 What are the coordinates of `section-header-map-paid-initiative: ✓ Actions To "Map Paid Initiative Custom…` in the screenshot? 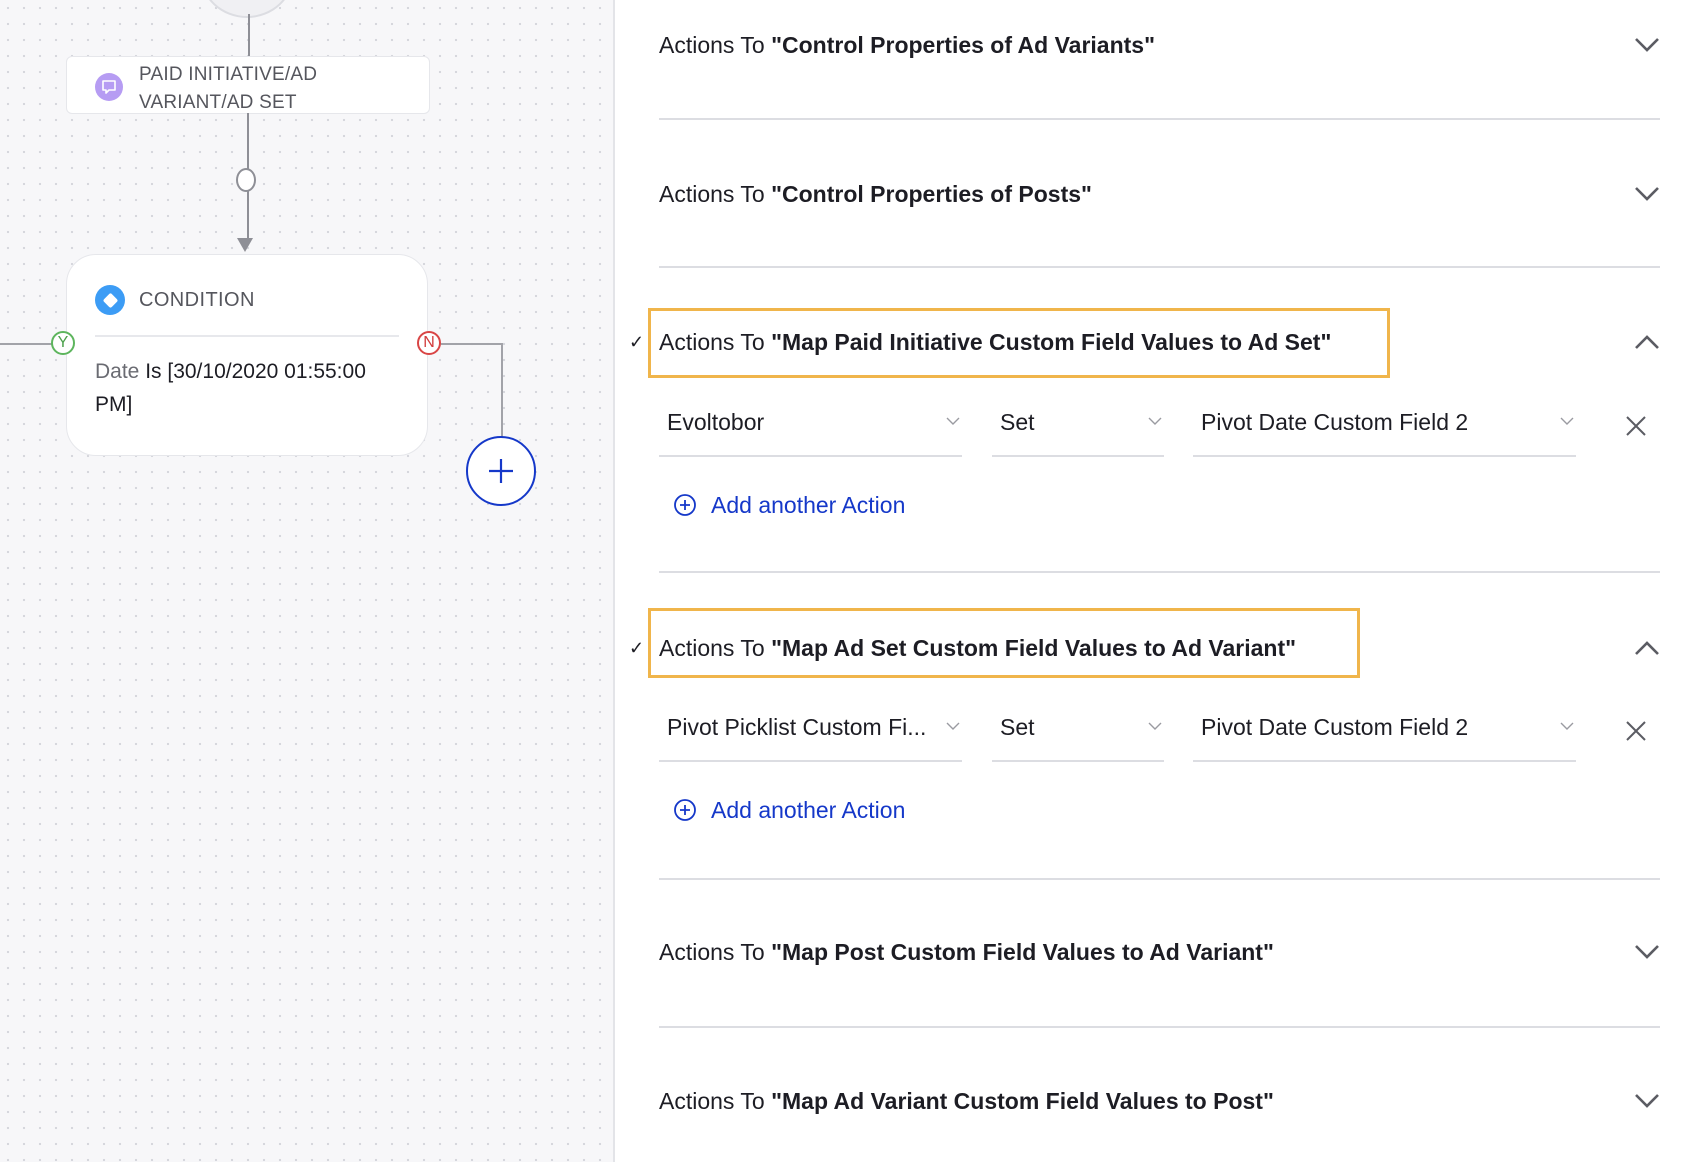 It's located at (1159, 342).